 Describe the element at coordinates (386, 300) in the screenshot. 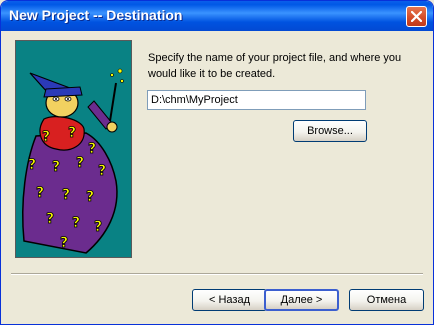

I see `cancel-button: Отмена` at that location.